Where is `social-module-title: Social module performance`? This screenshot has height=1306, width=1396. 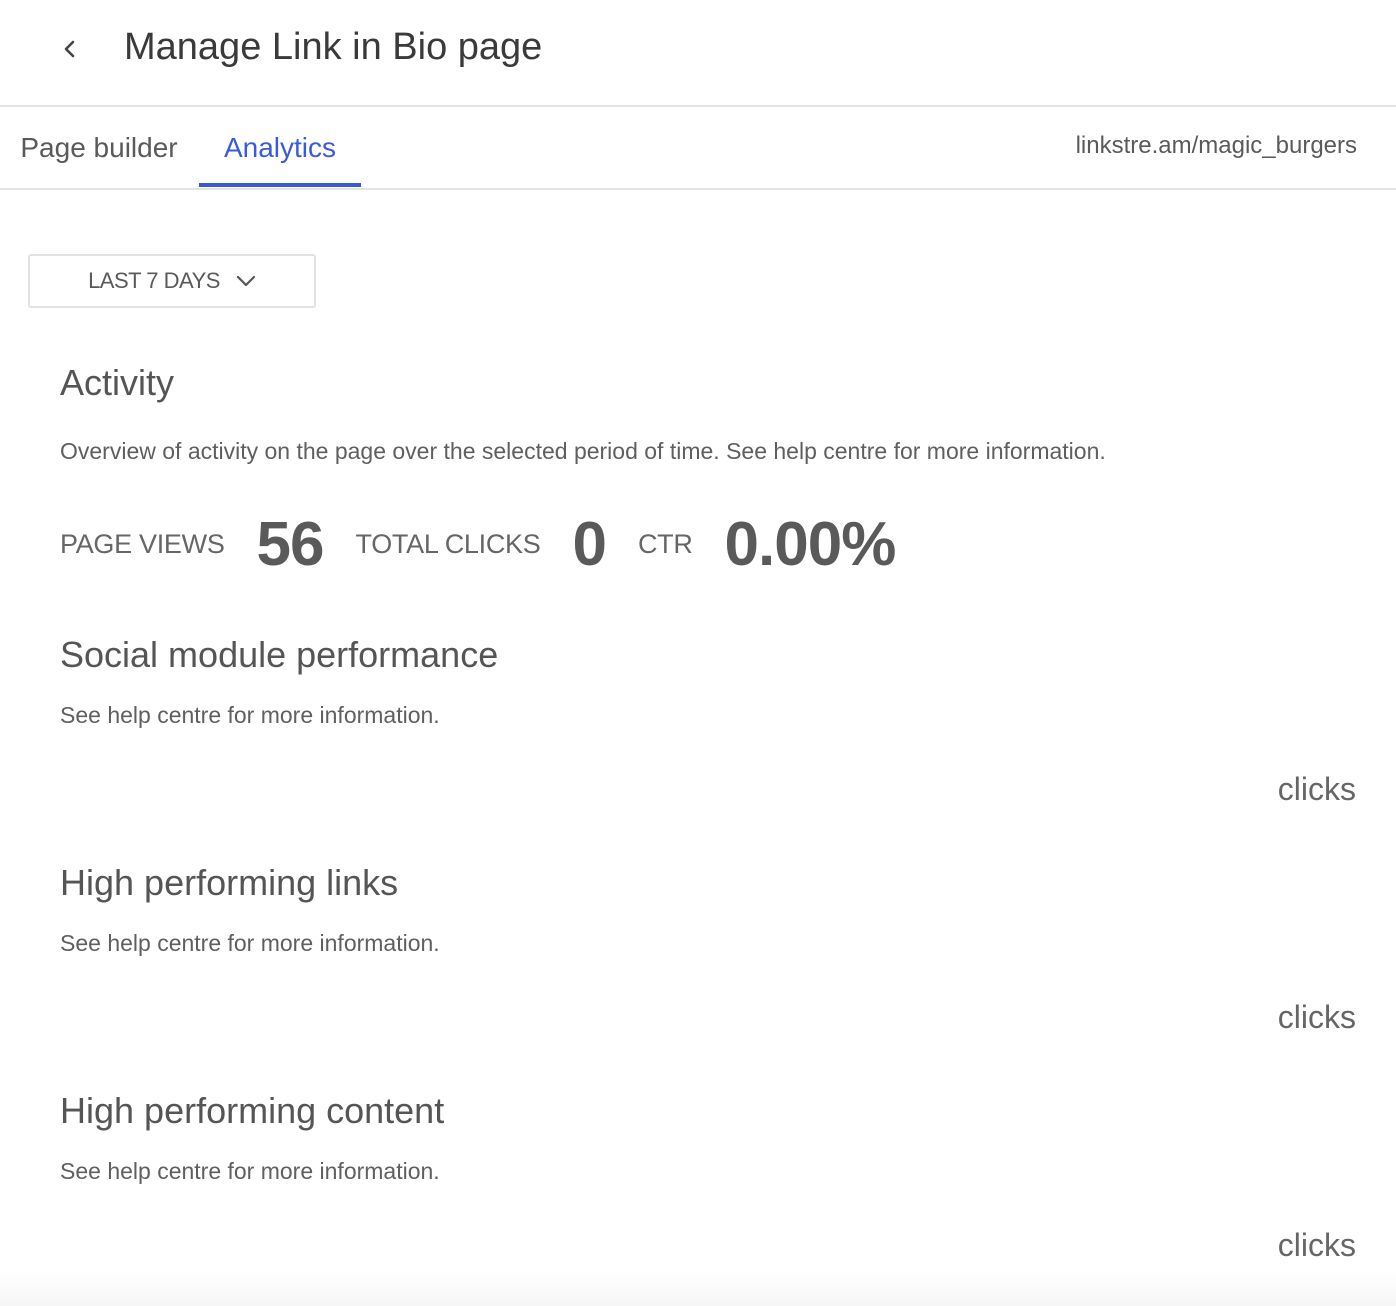
social-module-title: Social module performance is located at coordinates (279, 654).